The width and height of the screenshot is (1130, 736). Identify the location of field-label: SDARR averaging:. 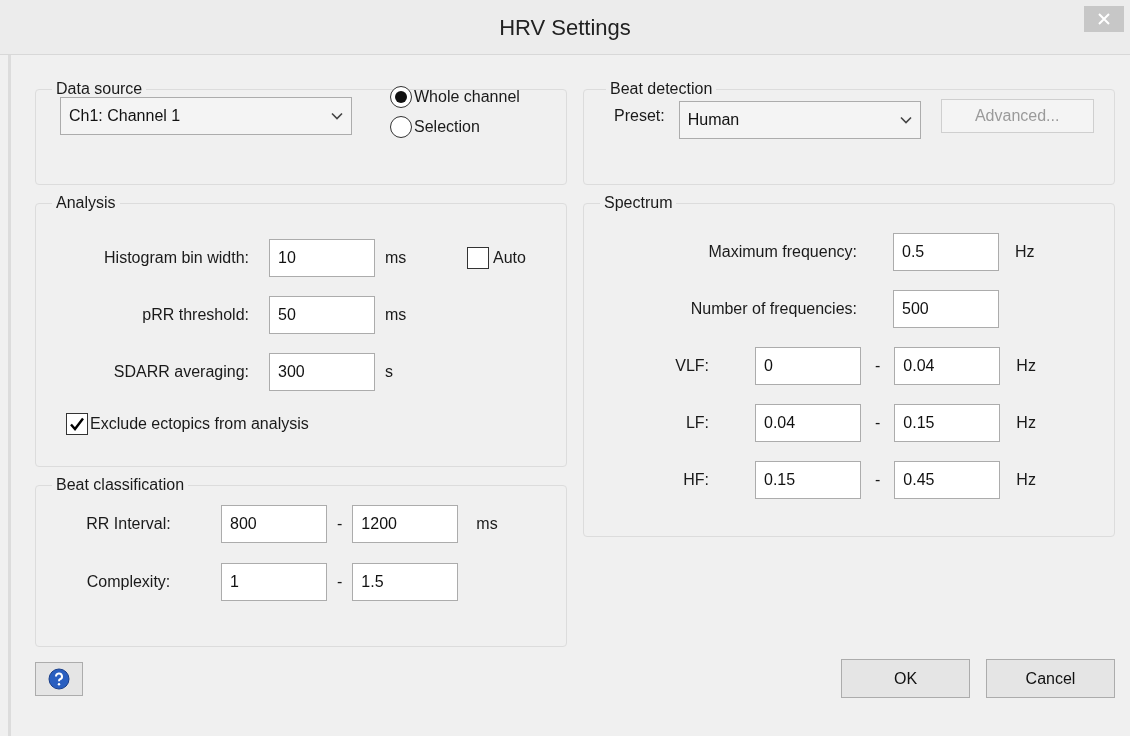
(181, 372).